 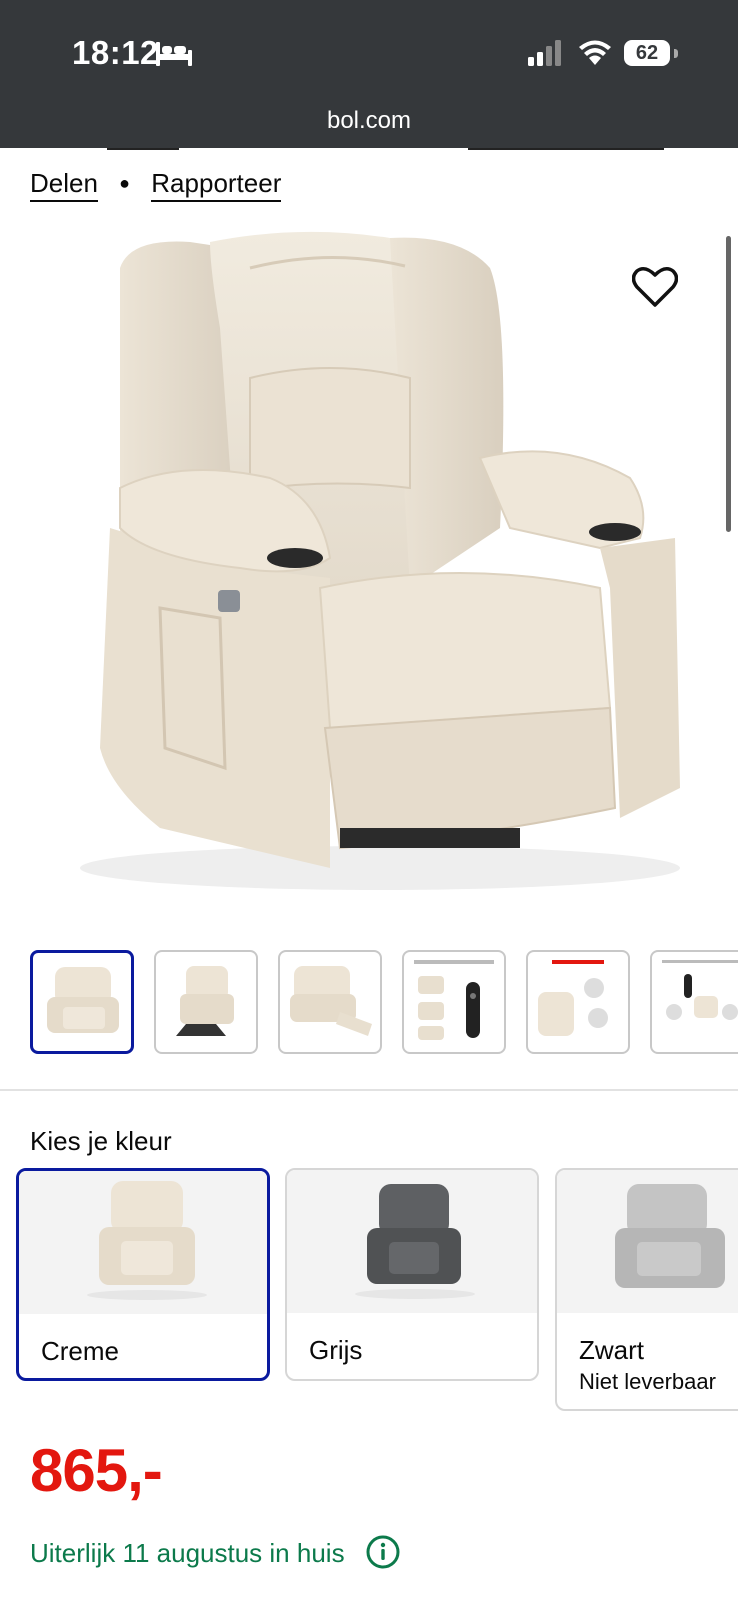 I want to click on address-bar-url: bol.com, so click(x=369, y=121).